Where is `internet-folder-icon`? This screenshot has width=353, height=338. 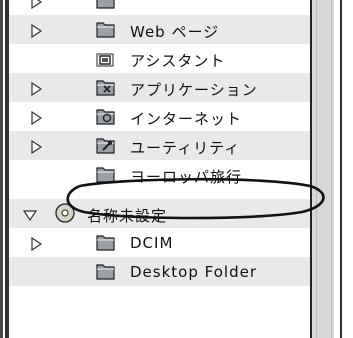 internet-folder-icon is located at coordinates (106, 116).